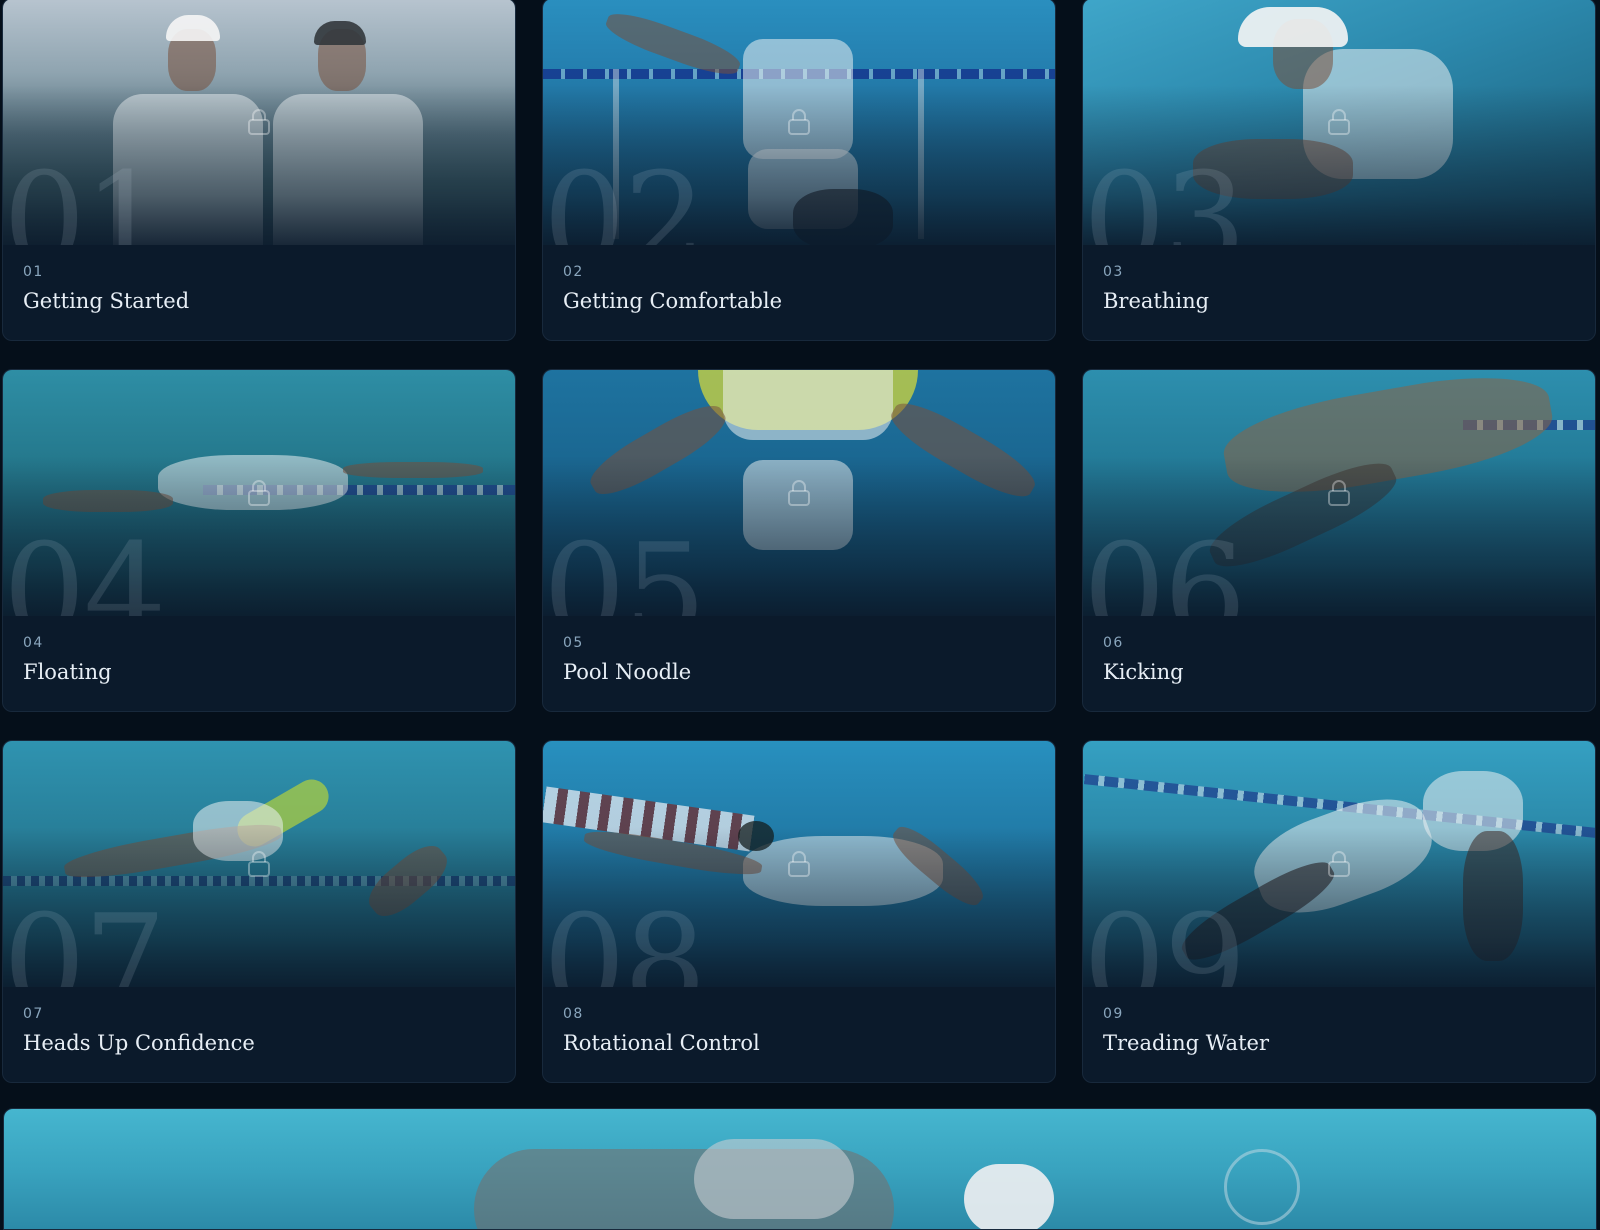  What do you see at coordinates (84, 936) in the screenshot?
I see `lesson-big-number: 07` at bounding box center [84, 936].